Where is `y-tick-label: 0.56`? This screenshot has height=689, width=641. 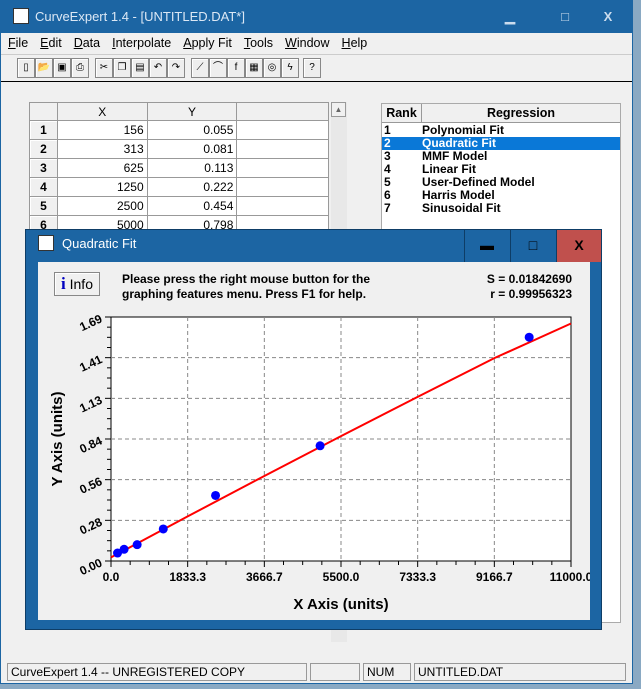
y-tick-label: 0.56 is located at coordinates (90, 485).